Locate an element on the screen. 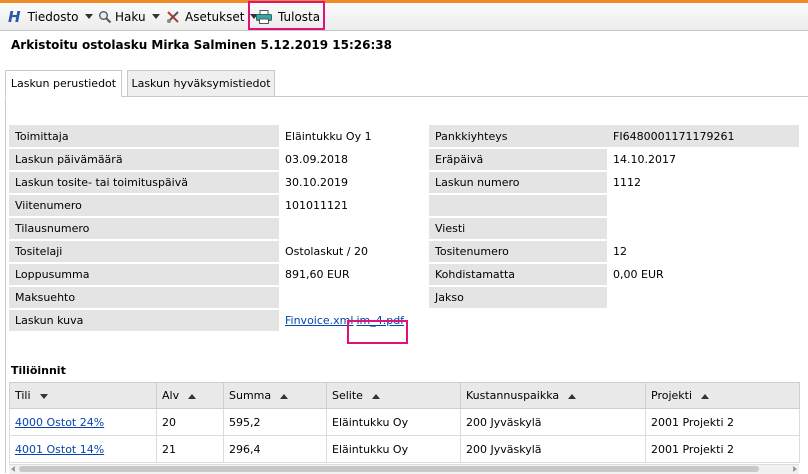  field-label: Laskun numero is located at coordinates (518, 183).